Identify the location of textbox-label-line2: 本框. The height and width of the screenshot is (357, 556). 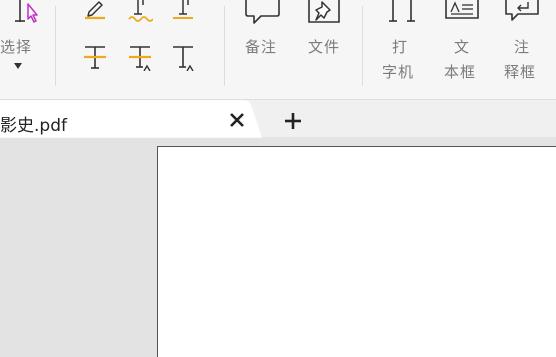
(460, 72).